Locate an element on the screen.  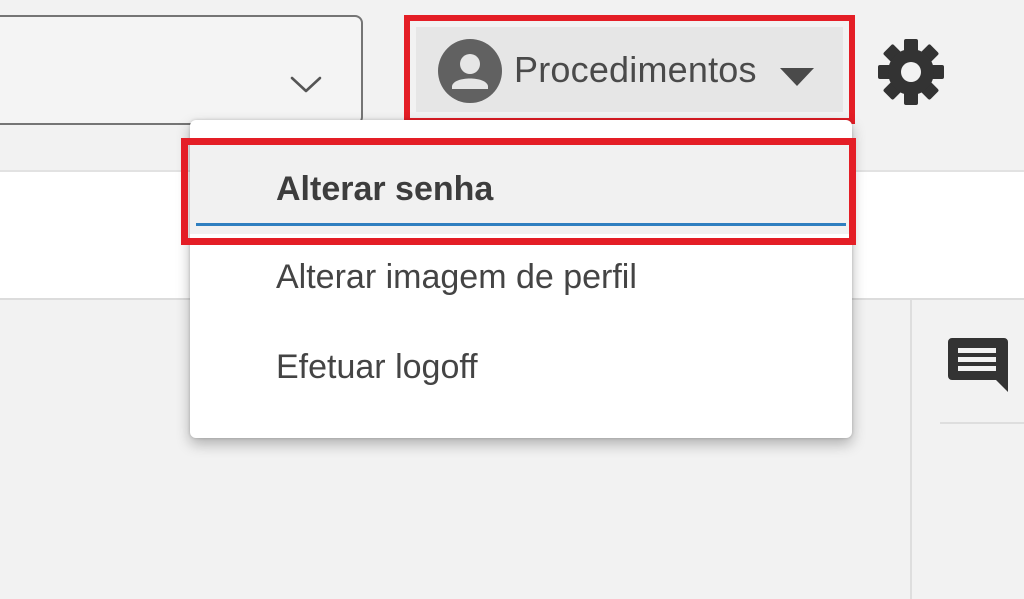
profile-menu-highlight: Procedimentos is located at coordinates (629, 69).